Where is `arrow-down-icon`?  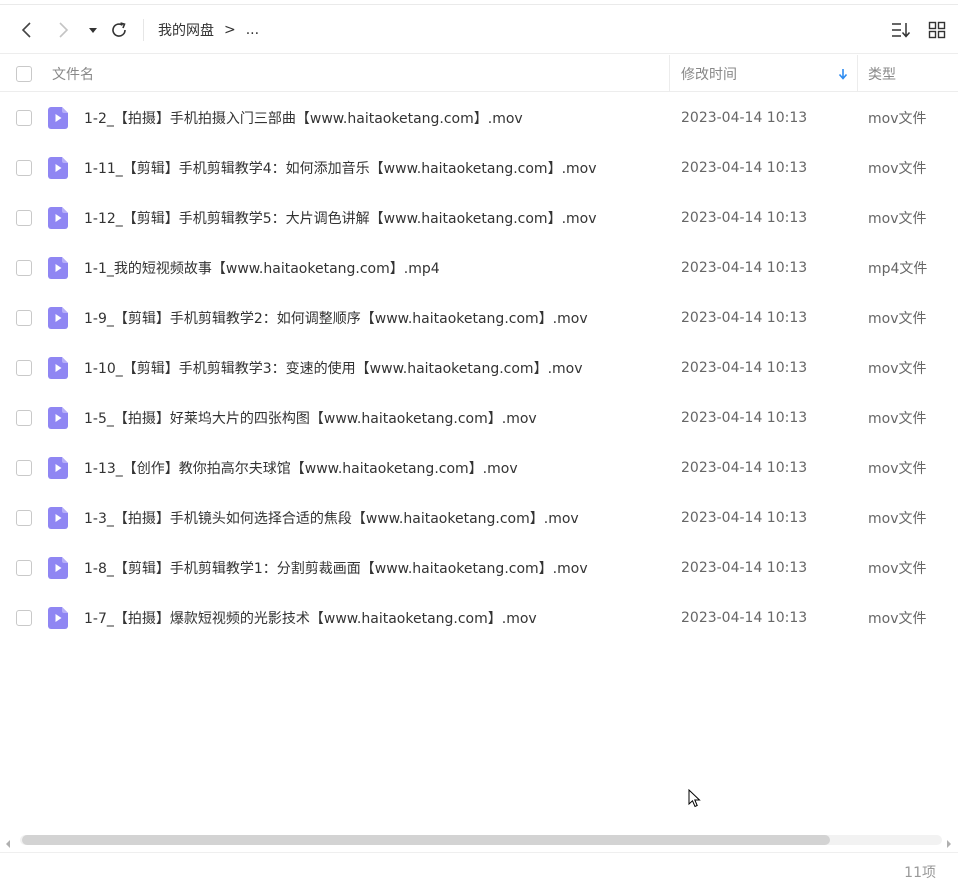 arrow-down-icon is located at coordinates (843, 74).